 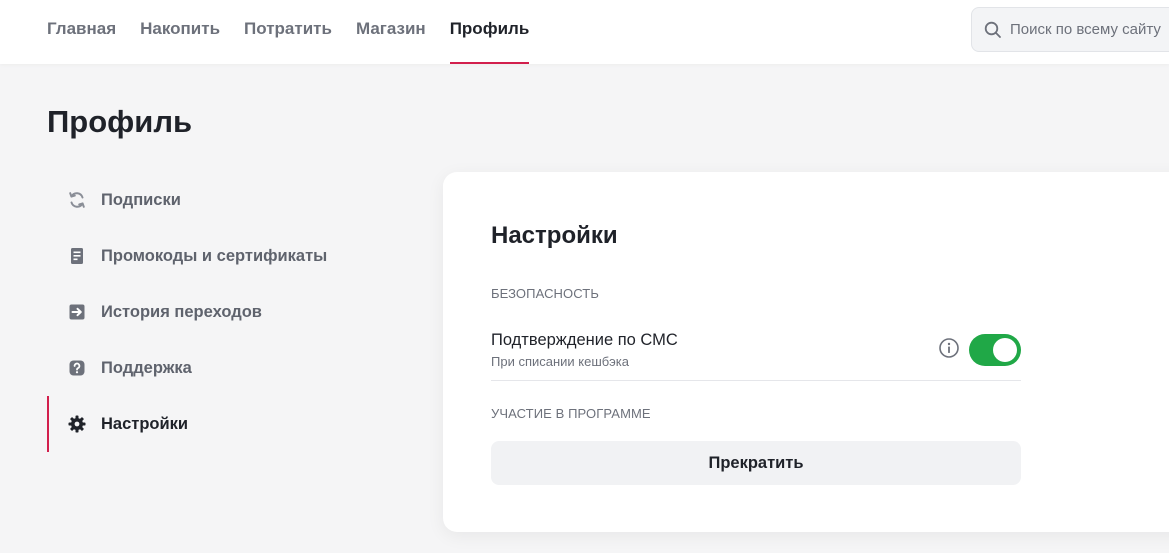 I want to click on question-icon, so click(x=77, y=368).